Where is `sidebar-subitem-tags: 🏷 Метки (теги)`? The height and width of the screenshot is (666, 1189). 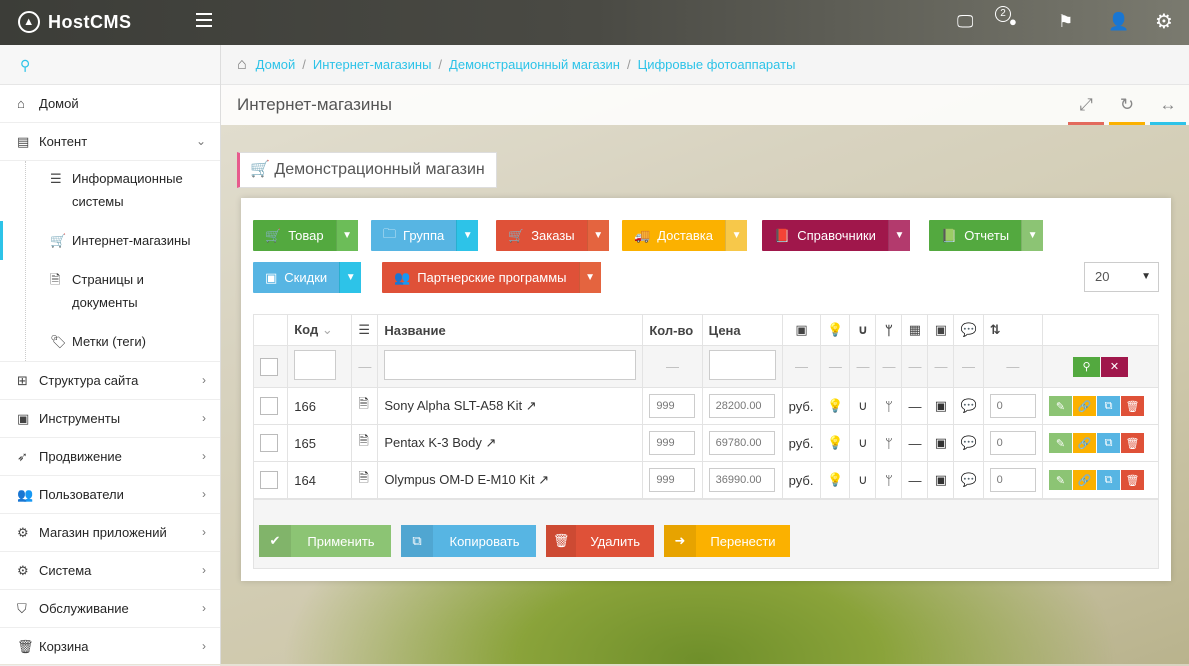 sidebar-subitem-tags: 🏷 Метки (теги) is located at coordinates (110, 341).